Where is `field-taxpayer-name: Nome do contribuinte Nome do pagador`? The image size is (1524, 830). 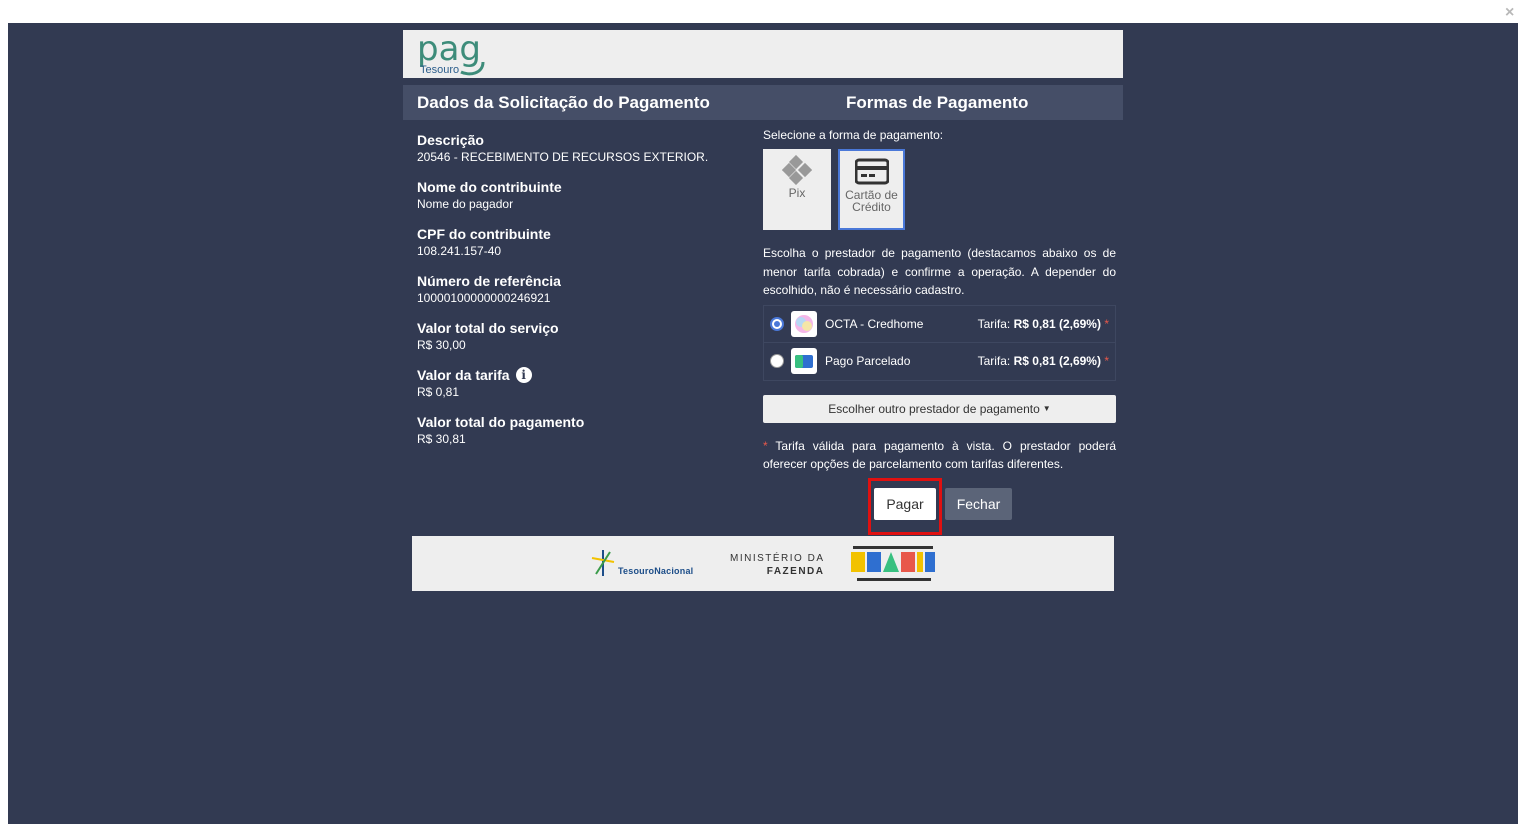
field-taxpayer-name: Nome do contribuinte Nome do pagador is located at coordinates (582, 200).